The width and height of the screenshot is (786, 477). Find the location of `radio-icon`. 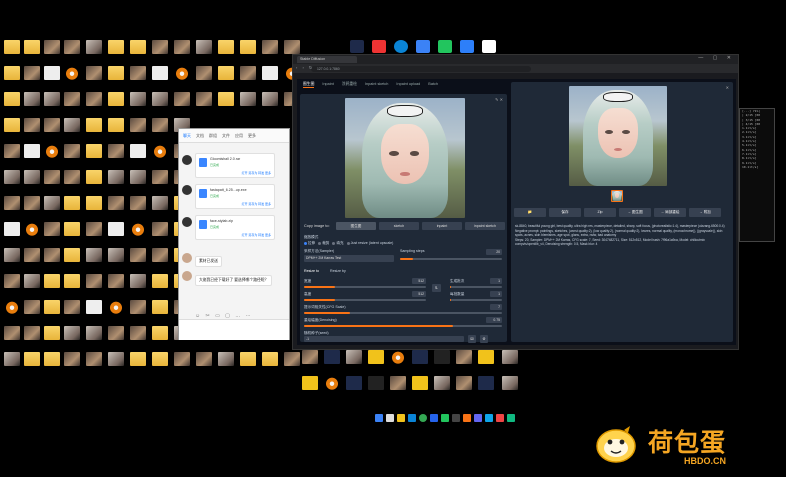

radio-icon is located at coordinates (334, 243).